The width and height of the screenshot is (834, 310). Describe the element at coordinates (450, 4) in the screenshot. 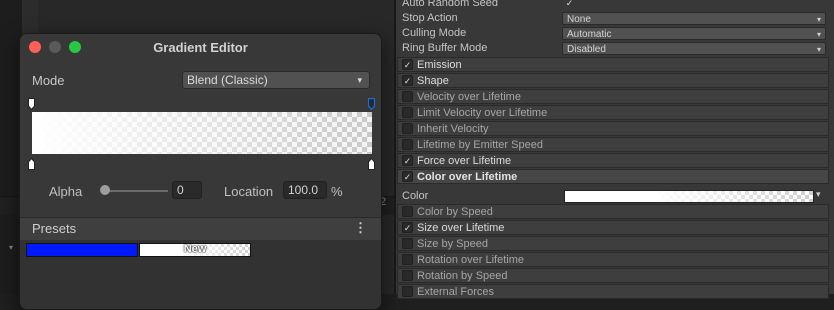

I see `prop-label: Auto Random Seed` at that location.